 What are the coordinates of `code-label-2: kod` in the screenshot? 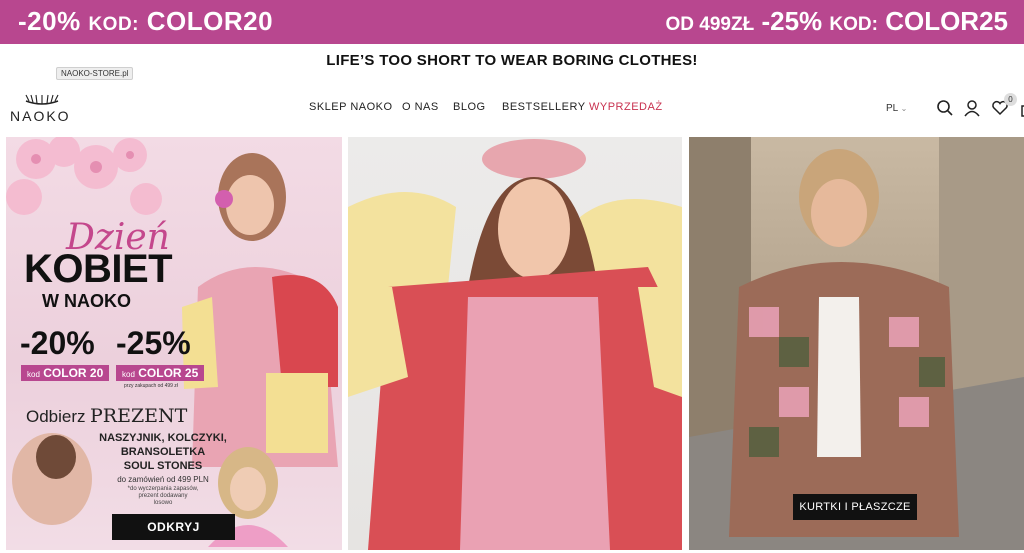 It's located at (128, 374).